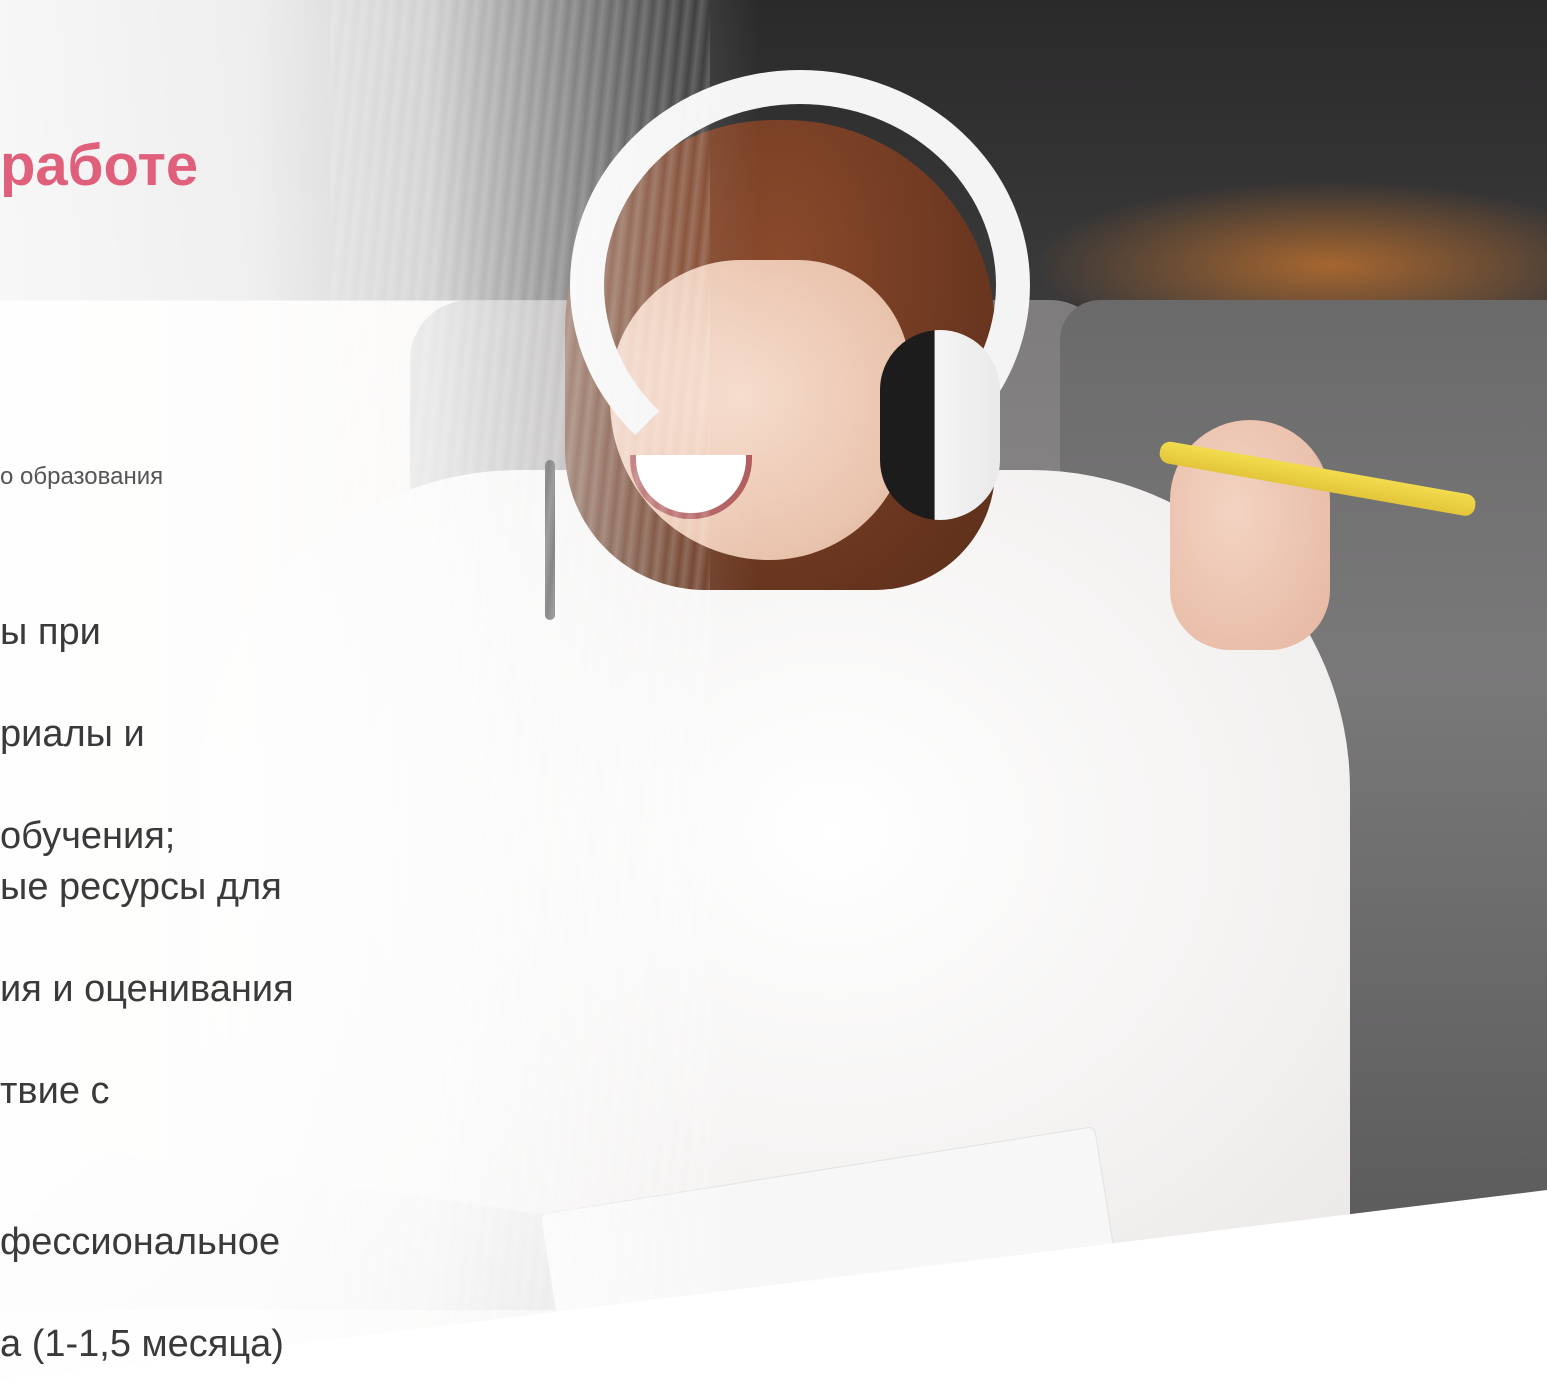 This screenshot has width=1547, height=1397. I want to click on list-item: ы при, so click(50, 632).